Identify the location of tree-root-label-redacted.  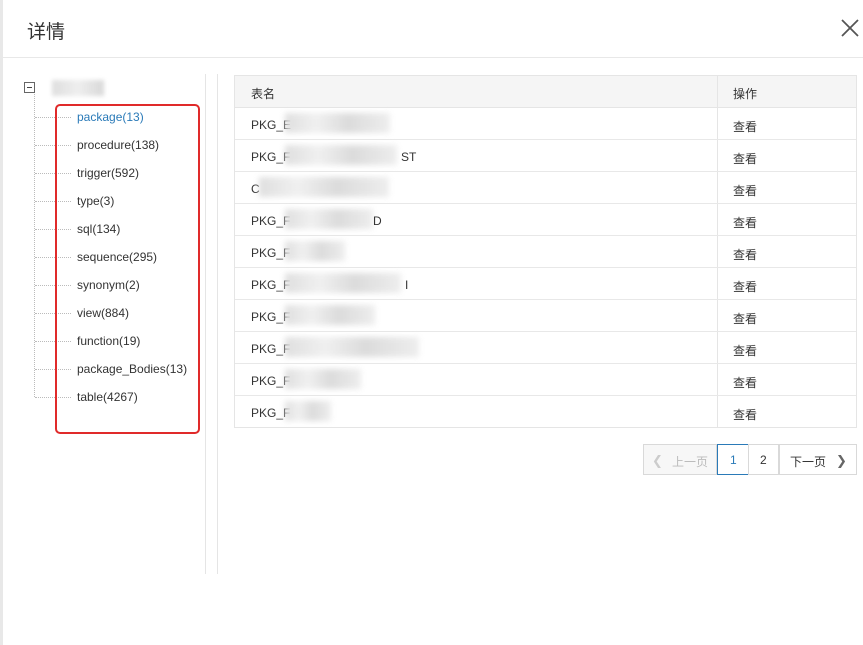
(78, 88).